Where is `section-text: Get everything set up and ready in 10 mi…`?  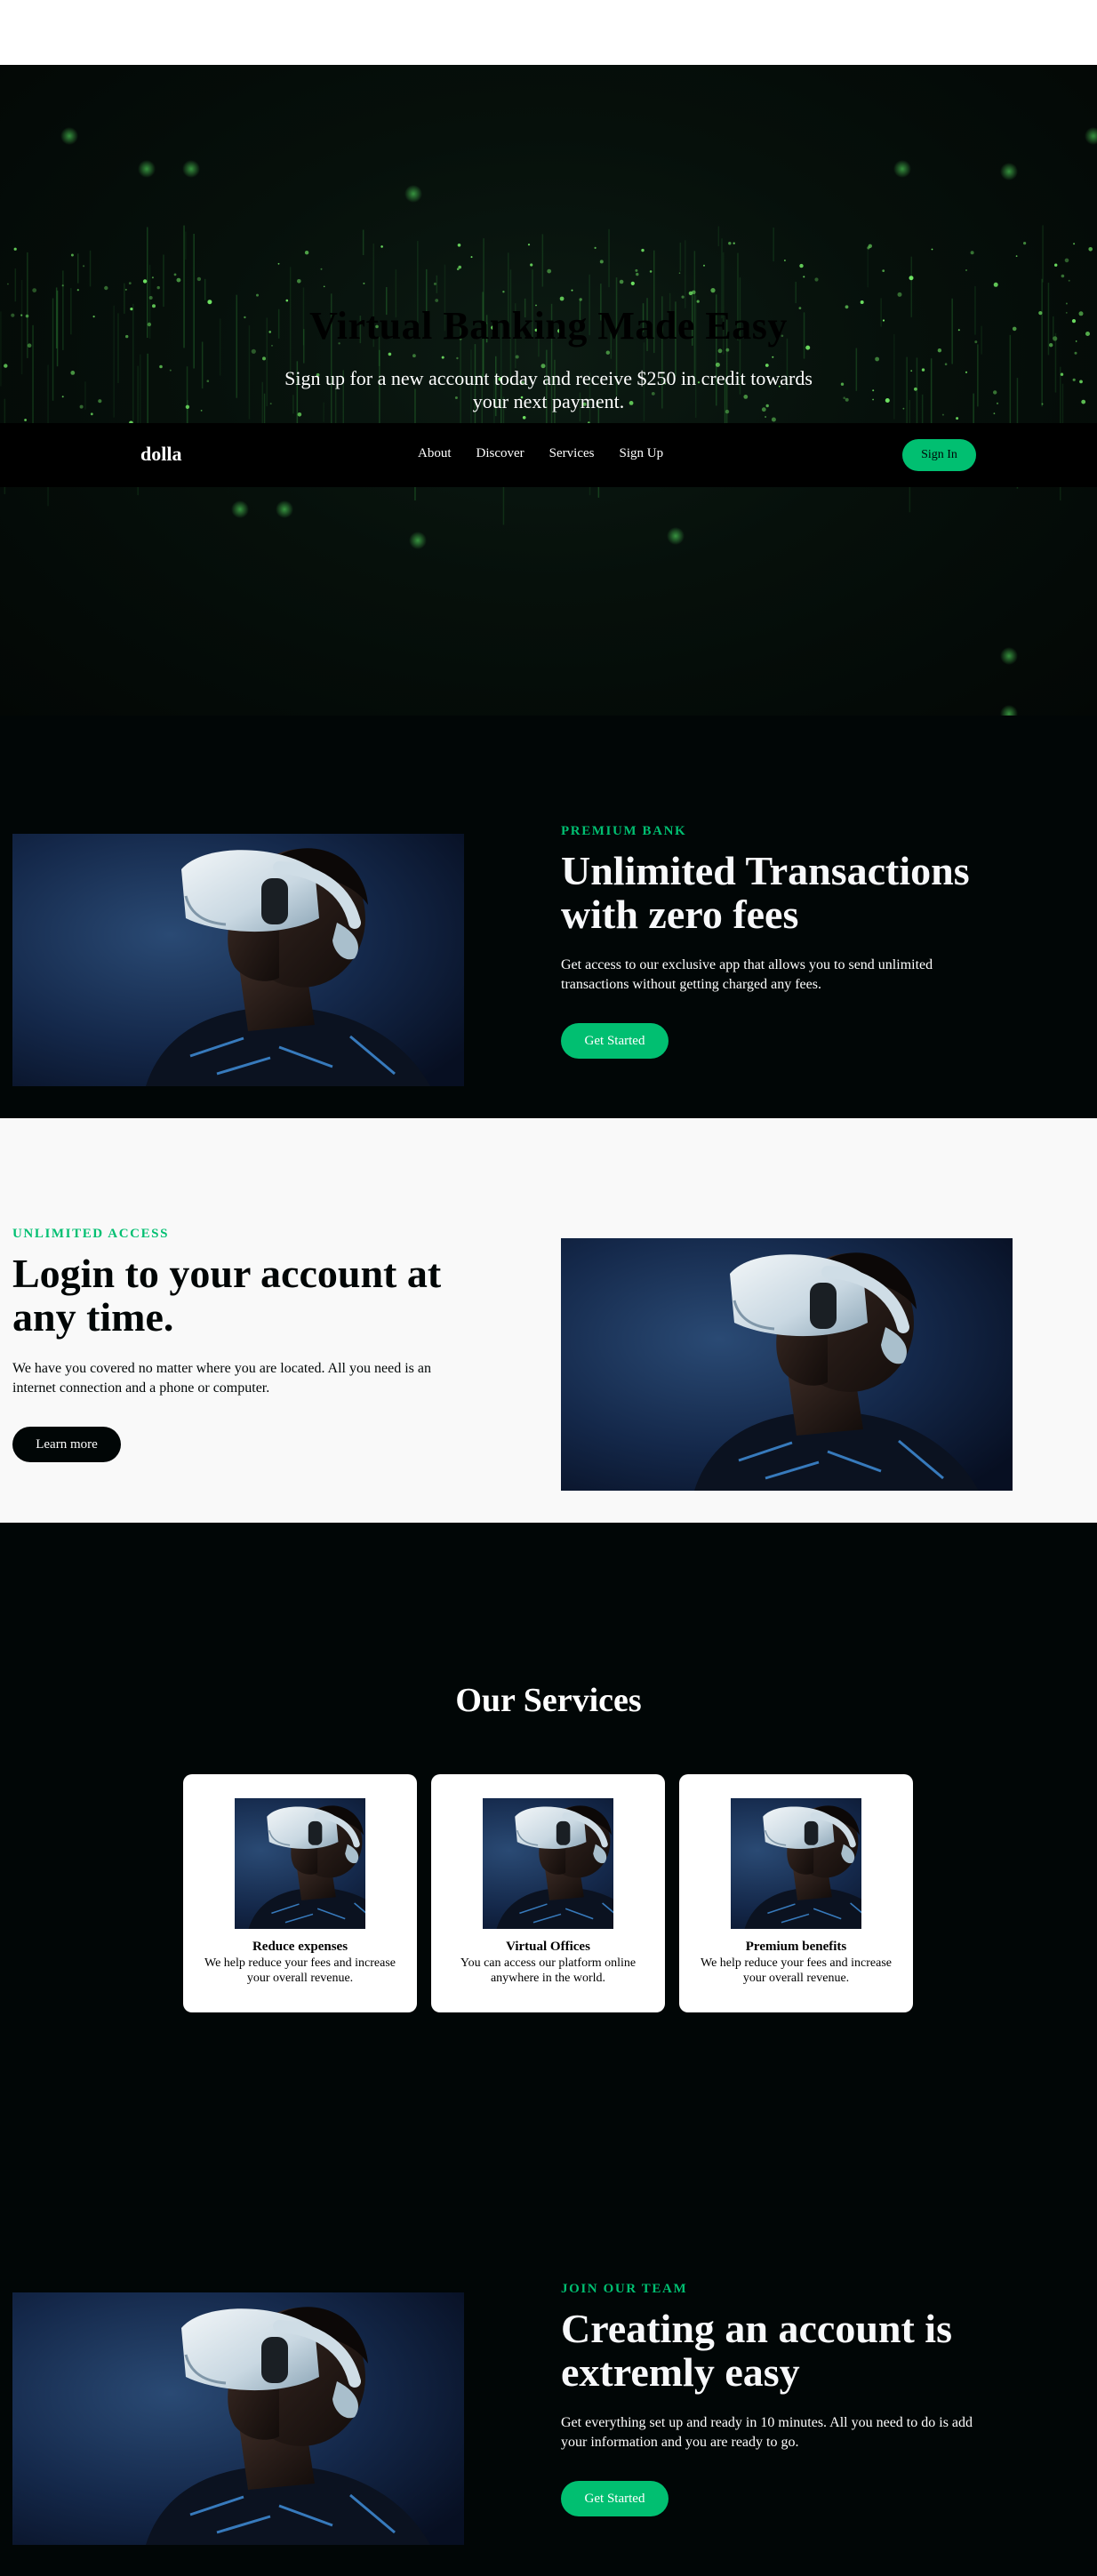 section-text: Get everything set up and ready in 10 mi… is located at coordinates (767, 2432).